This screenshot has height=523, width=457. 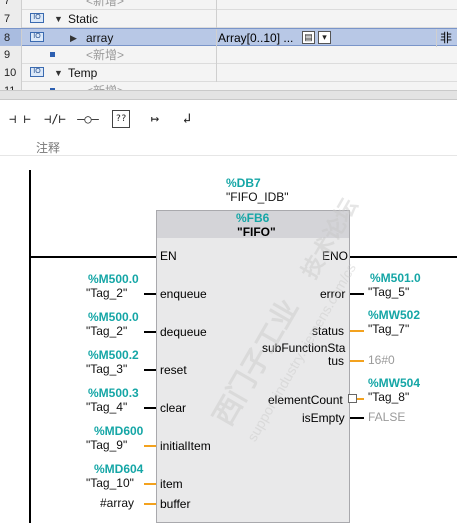 What do you see at coordinates (106, 407) in the screenshot?
I see `operand-tag: "Tag_4"` at bounding box center [106, 407].